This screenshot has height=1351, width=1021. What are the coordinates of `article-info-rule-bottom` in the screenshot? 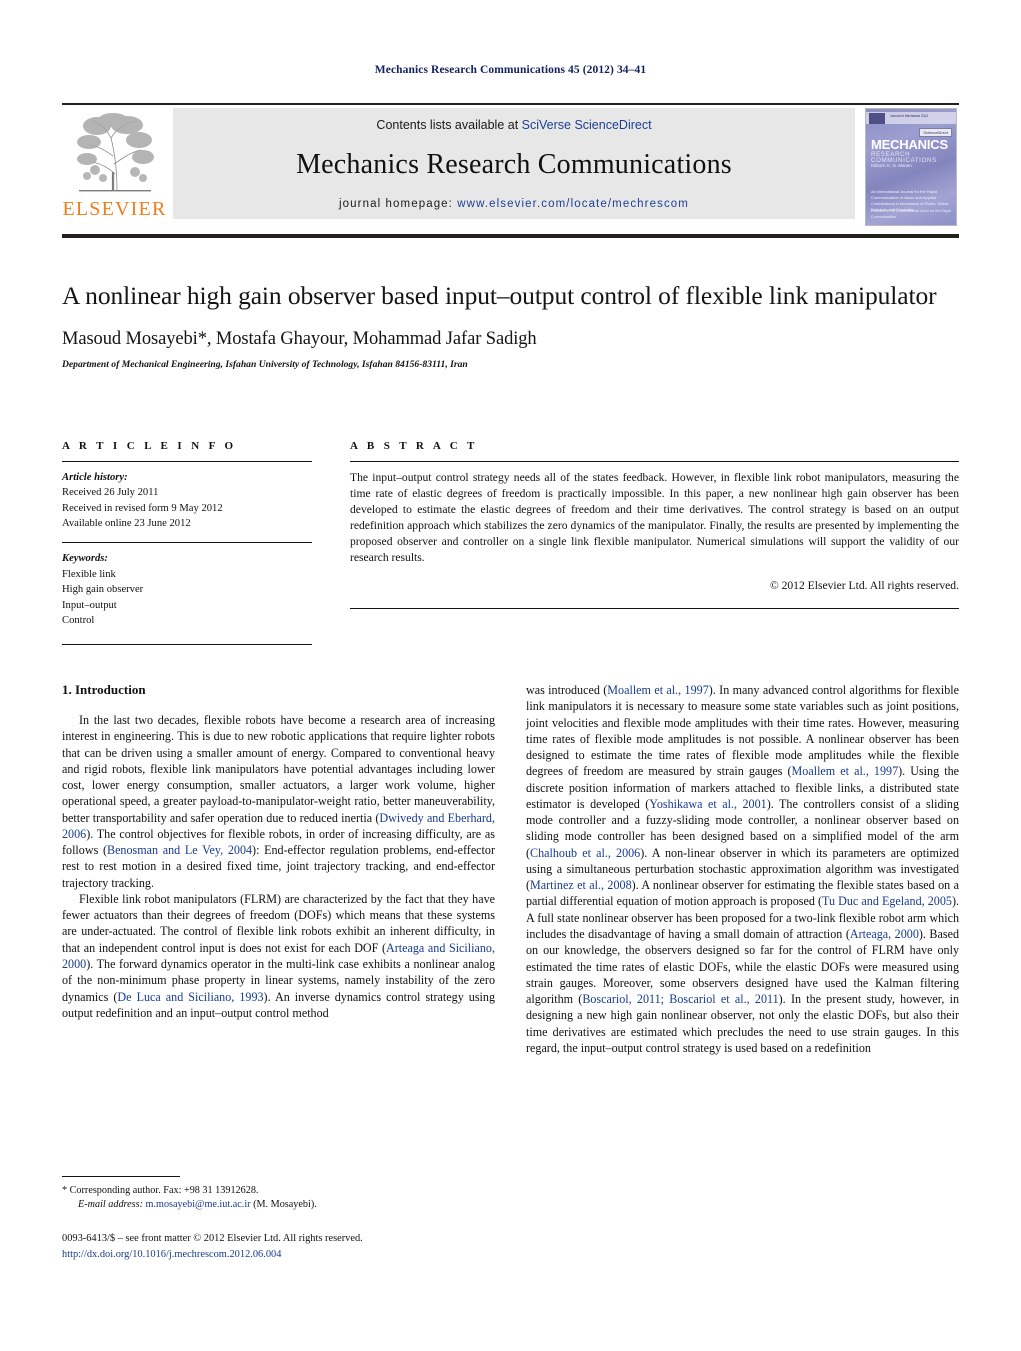 It's located at (187, 645).